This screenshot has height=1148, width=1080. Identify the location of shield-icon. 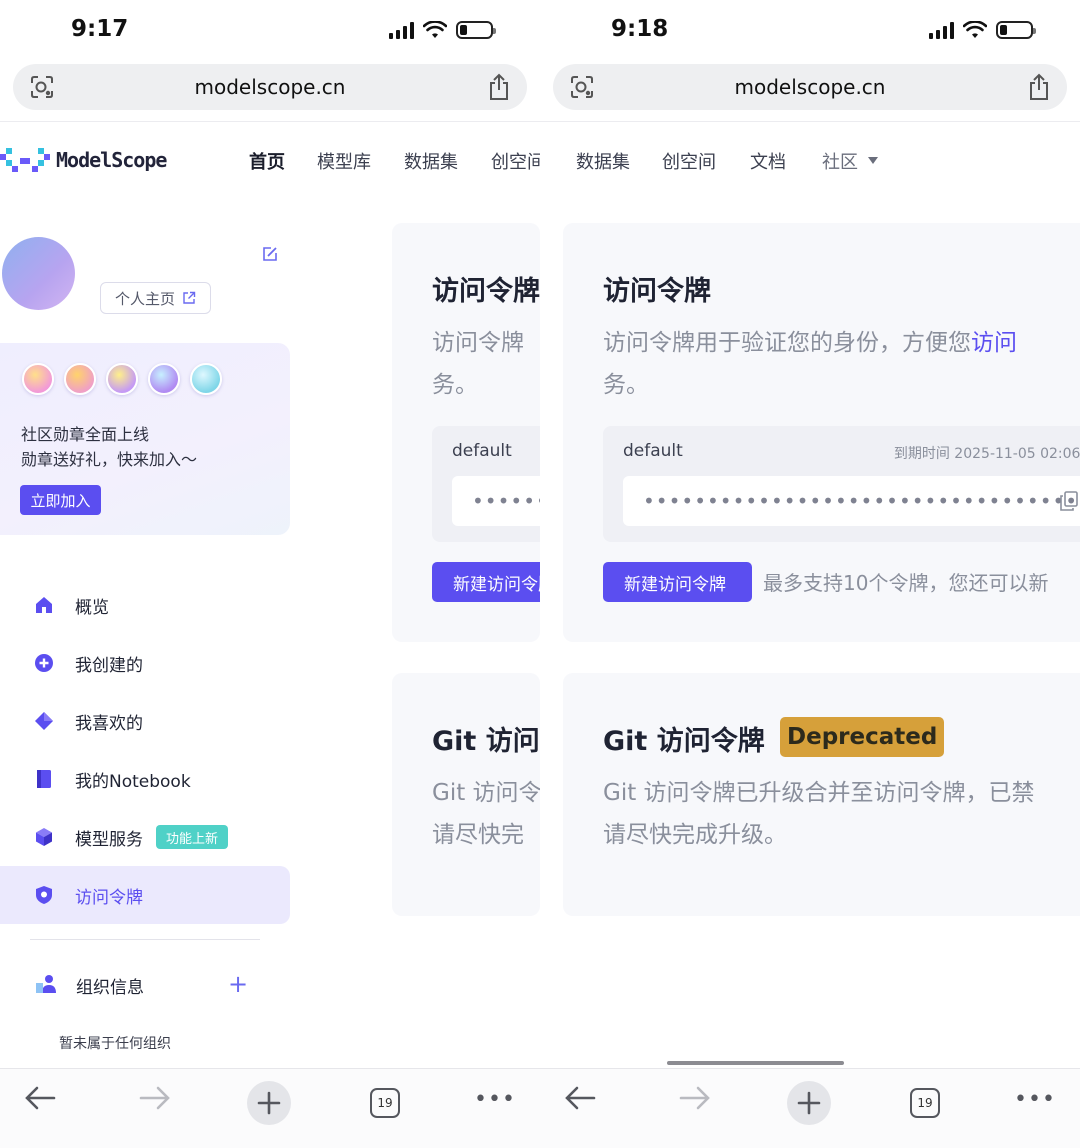
(44, 895).